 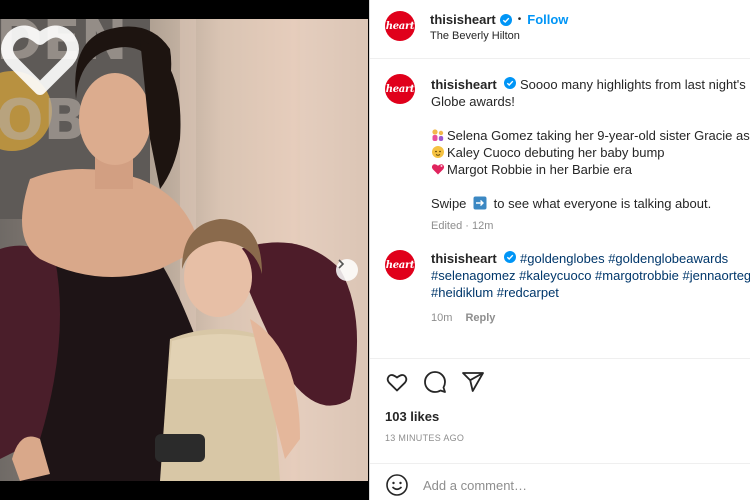 I want to click on post-timestamp: 13 MINUTES AGO, so click(x=425, y=438).